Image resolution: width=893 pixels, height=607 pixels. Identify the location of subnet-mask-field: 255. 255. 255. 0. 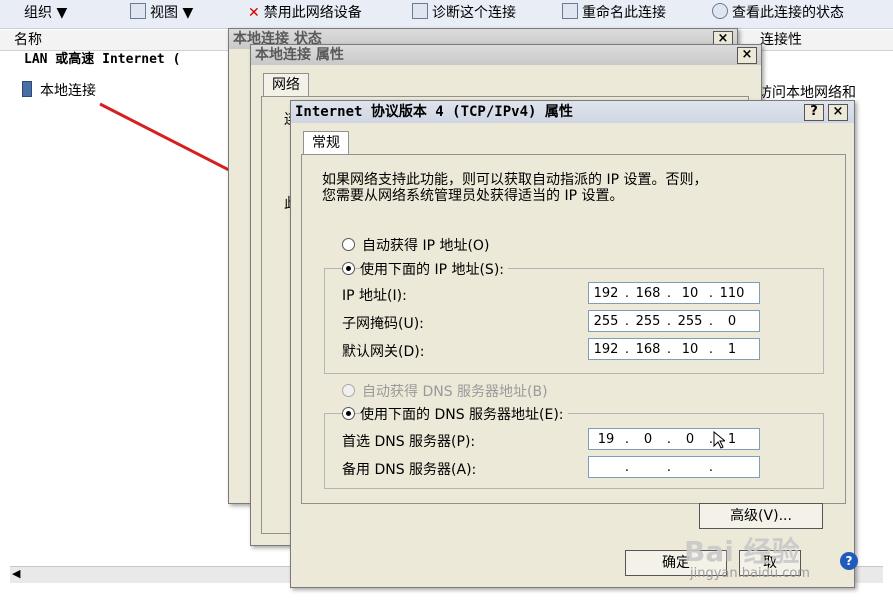
(674, 321).